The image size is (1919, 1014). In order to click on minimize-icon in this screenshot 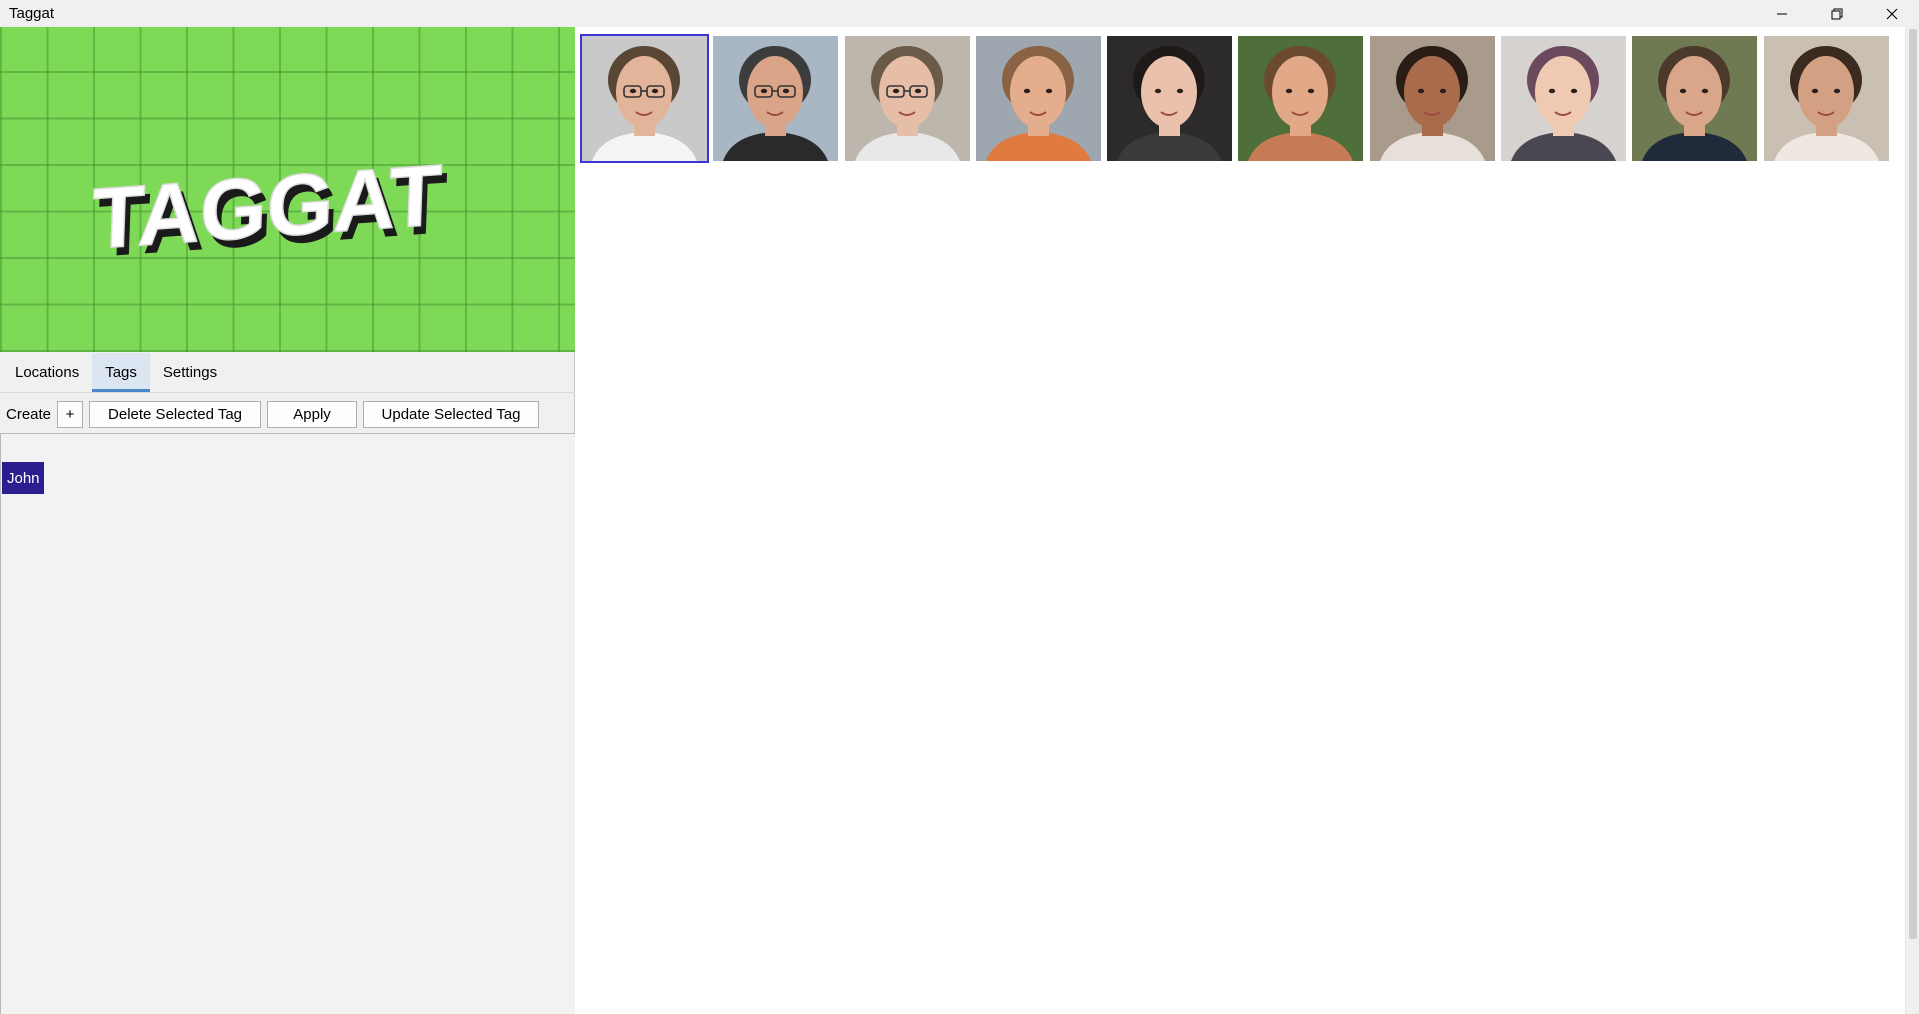, I will do `click(1781, 13)`.